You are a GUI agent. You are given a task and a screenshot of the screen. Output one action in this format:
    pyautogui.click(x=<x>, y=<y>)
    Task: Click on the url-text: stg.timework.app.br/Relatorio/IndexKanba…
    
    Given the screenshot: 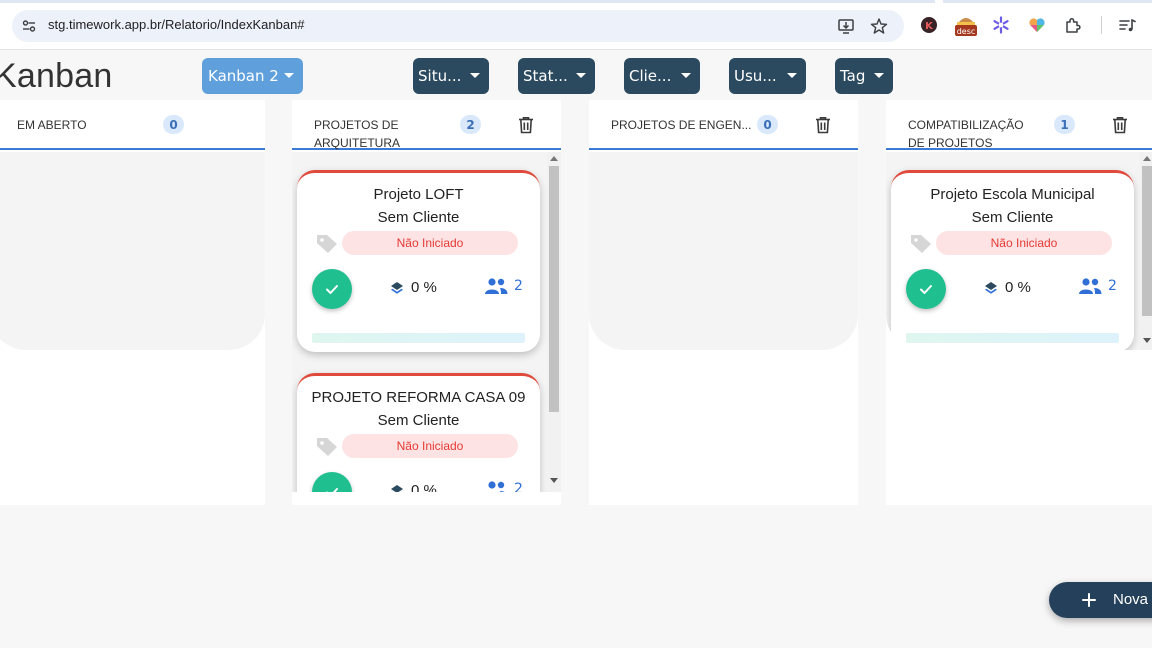 What is the action you would take?
    pyautogui.click(x=176, y=24)
    